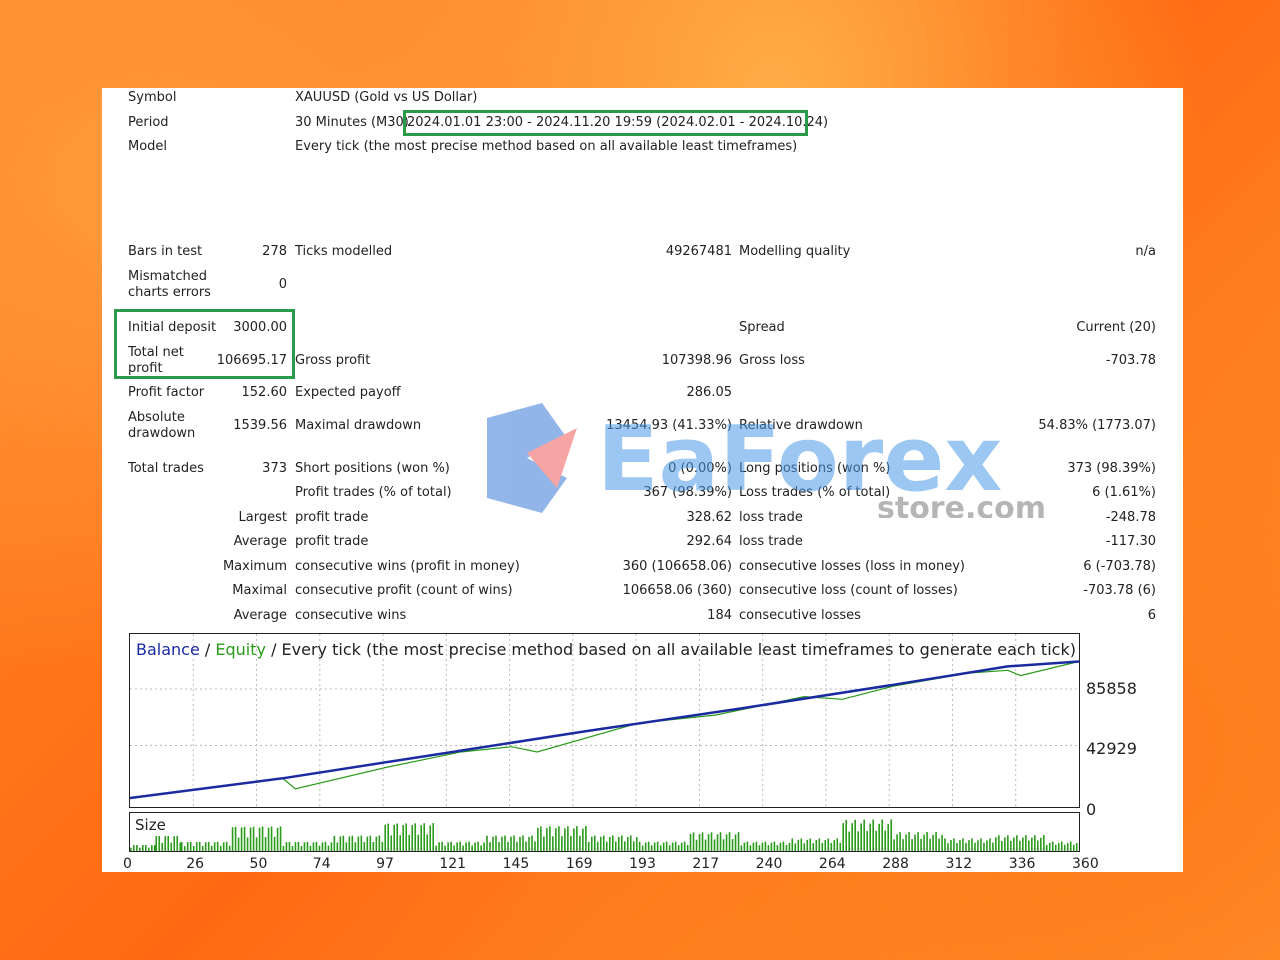 The width and height of the screenshot is (1280, 960). I want to click on largest-loss-value: -248.78, so click(1130, 517).